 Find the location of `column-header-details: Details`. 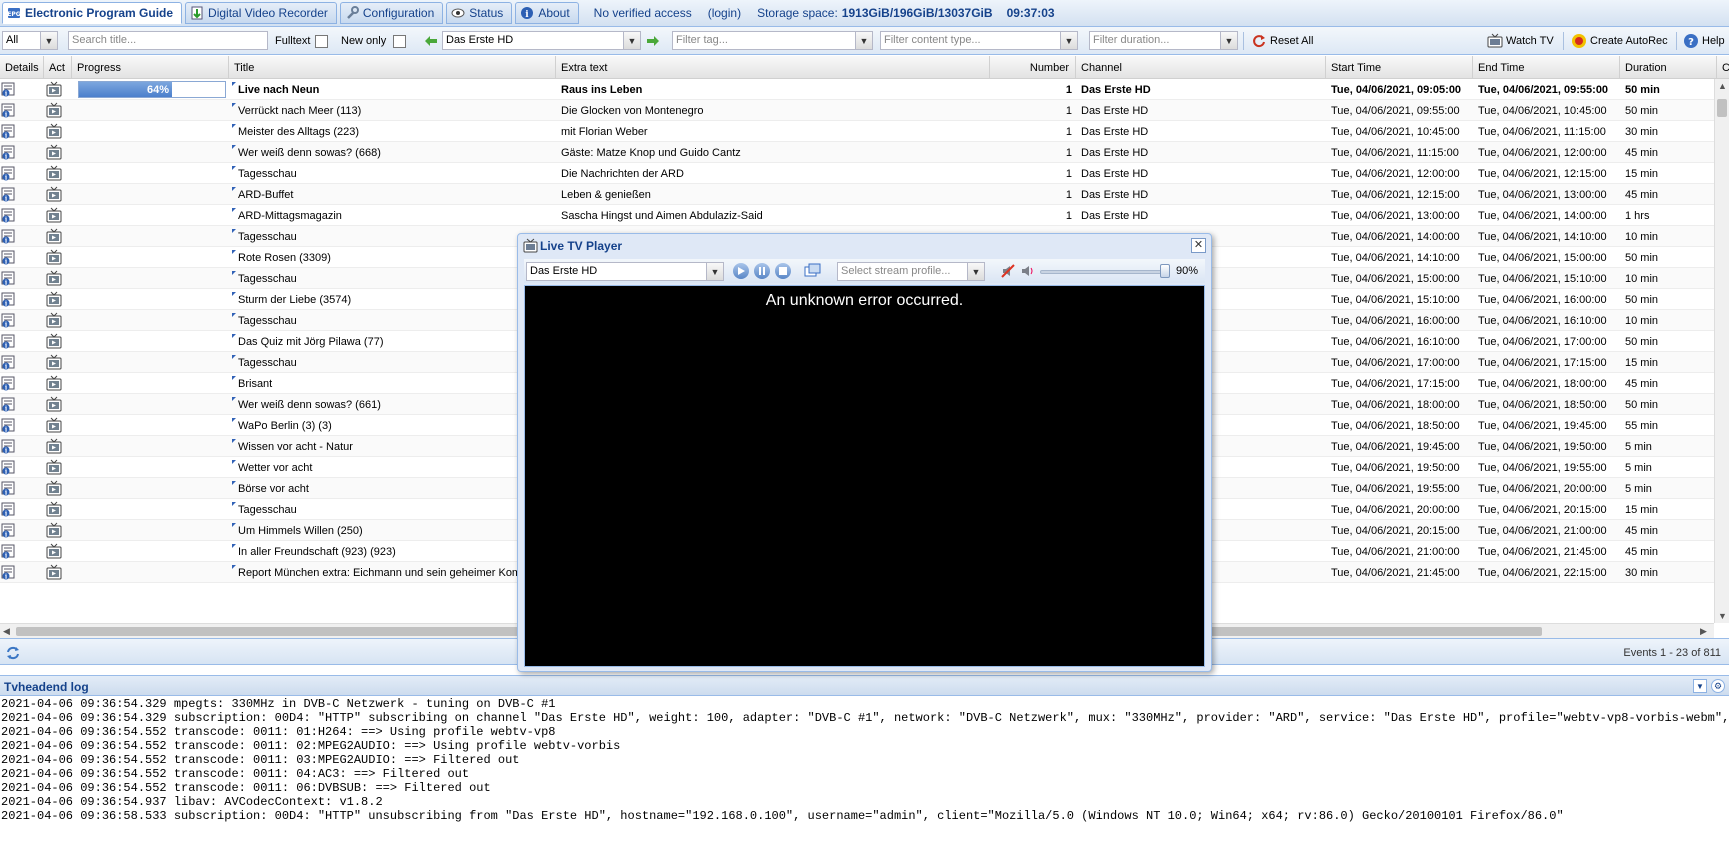

column-header-details: Details is located at coordinates (22, 67).